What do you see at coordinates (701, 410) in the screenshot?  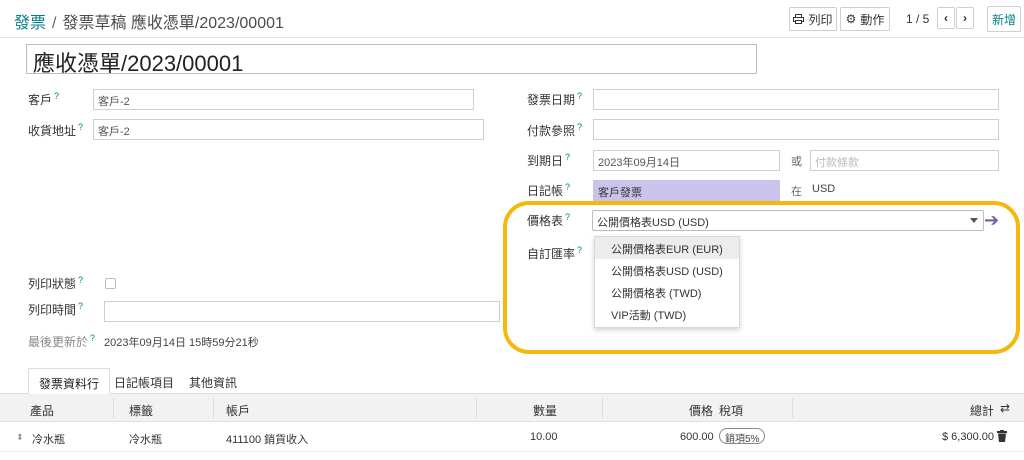 I see `column-price: 價格` at bounding box center [701, 410].